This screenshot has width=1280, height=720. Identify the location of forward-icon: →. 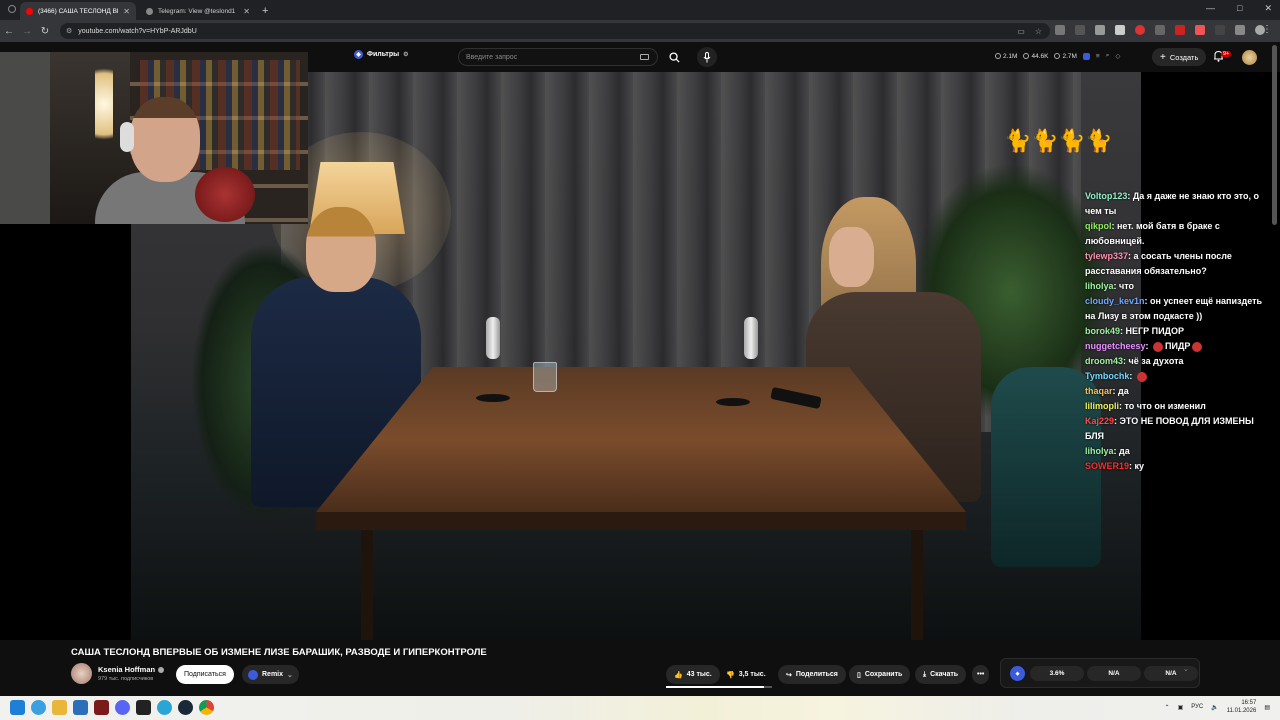
(27, 31).